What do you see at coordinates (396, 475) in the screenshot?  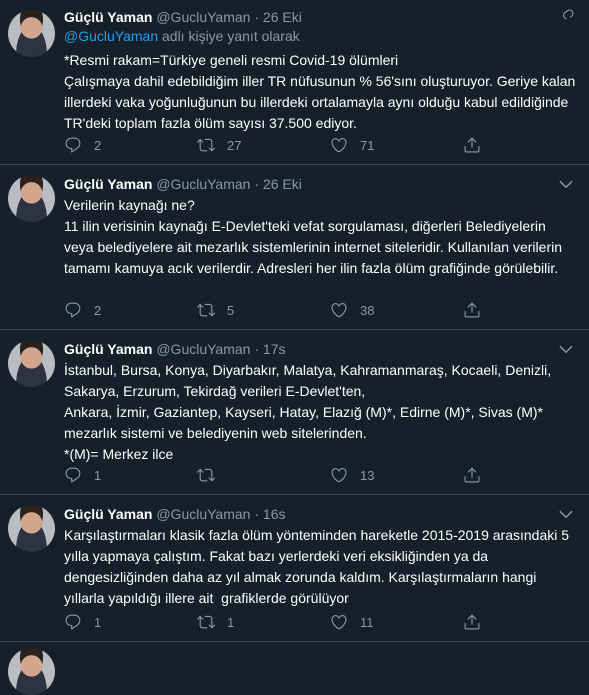 I see `like-button: 13` at bounding box center [396, 475].